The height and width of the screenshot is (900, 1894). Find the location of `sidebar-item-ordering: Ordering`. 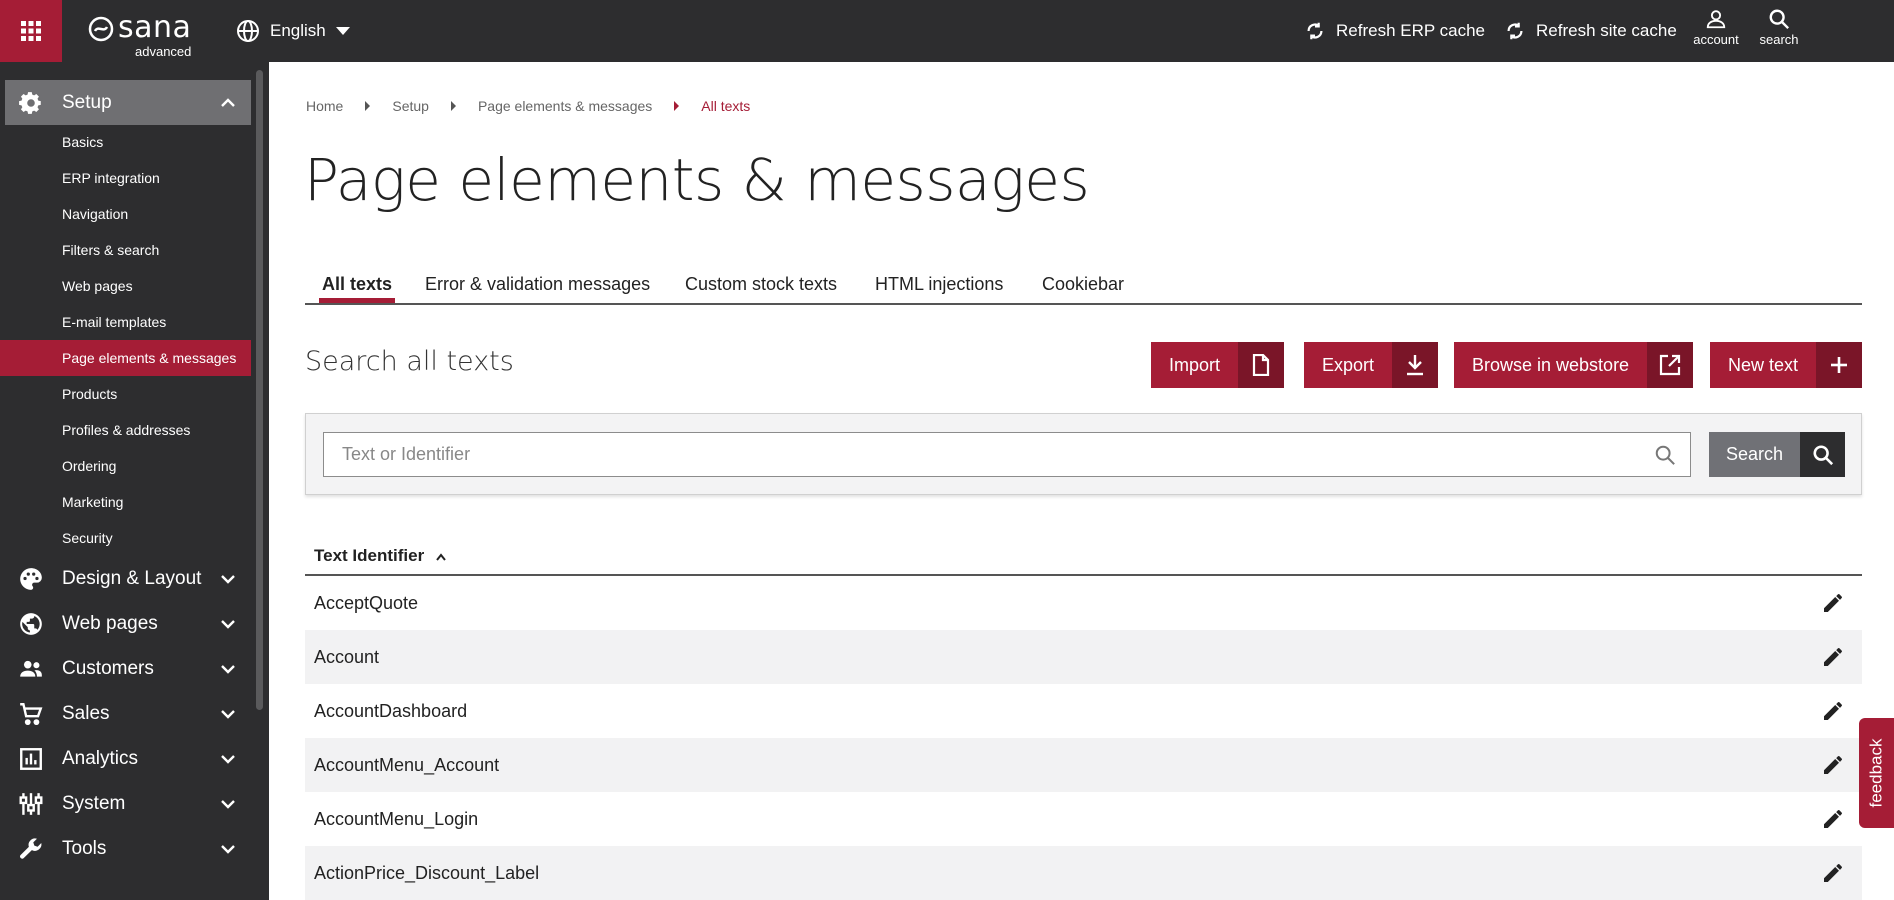

sidebar-item-ordering: Ordering is located at coordinates (125, 466).